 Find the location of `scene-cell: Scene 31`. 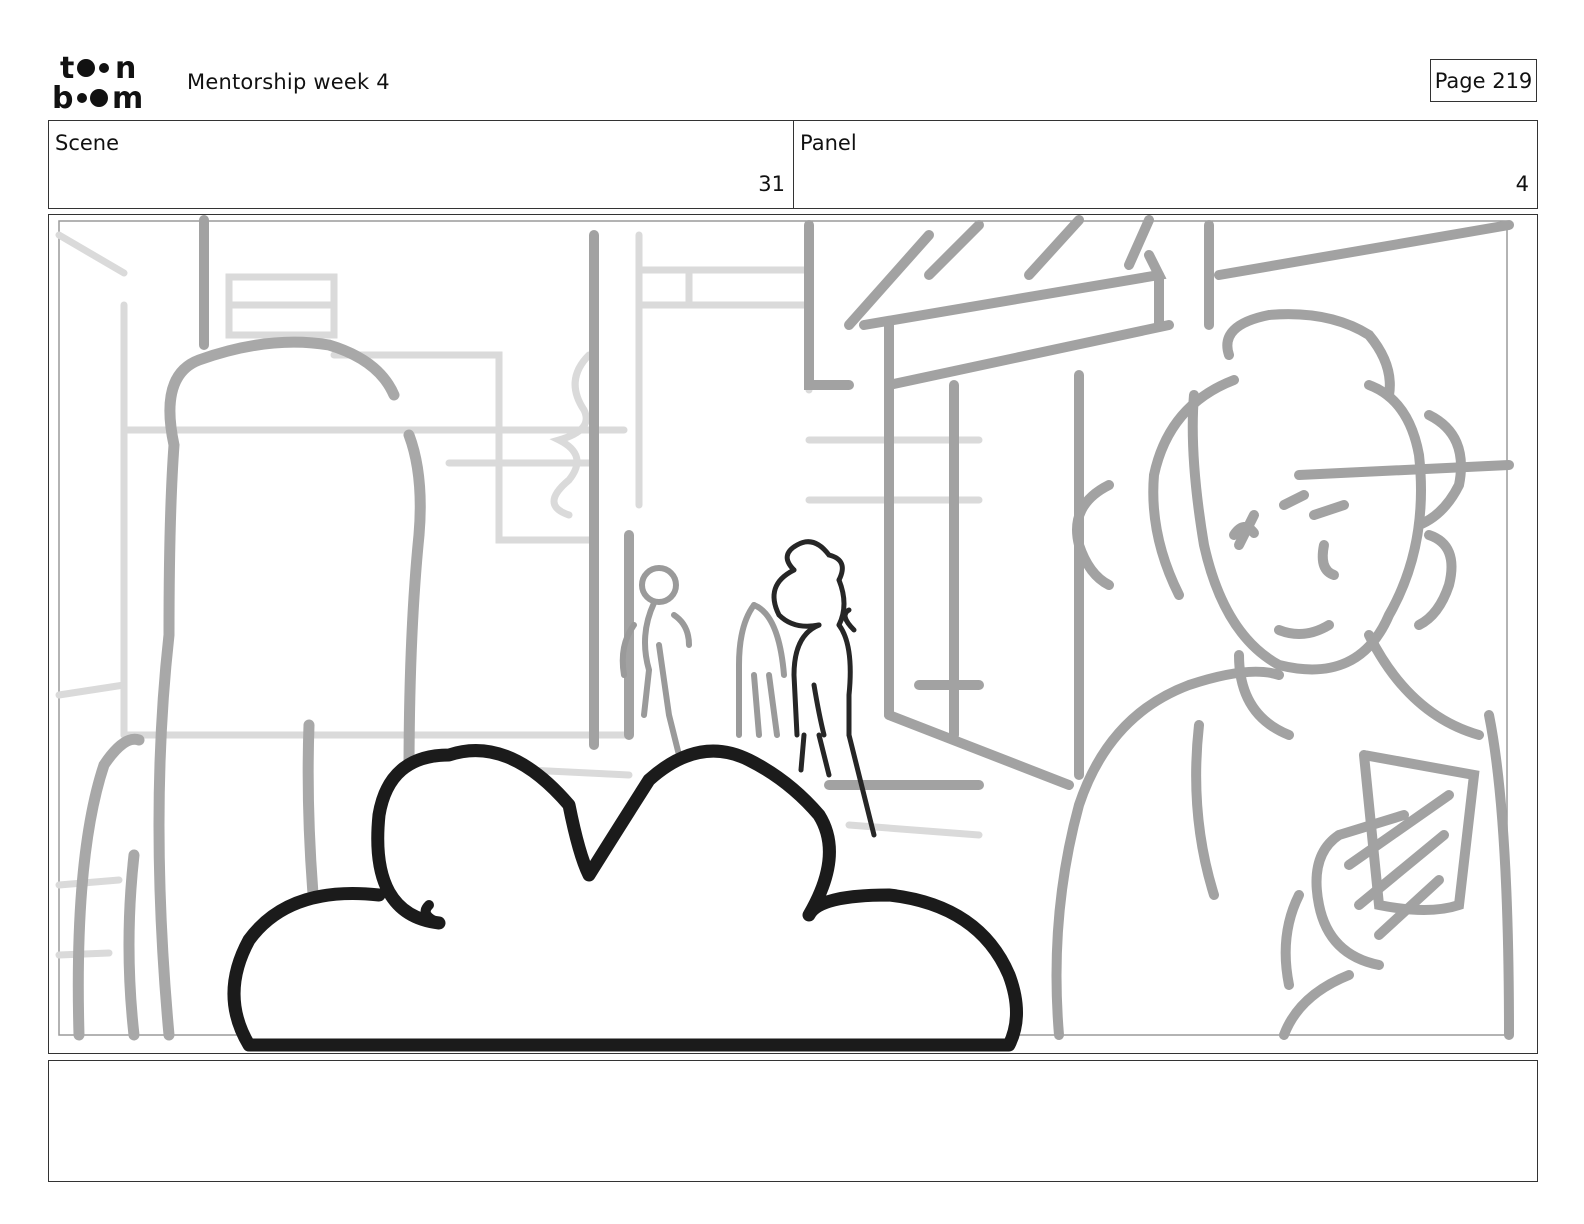

scene-cell: Scene 31 is located at coordinates (421, 164).